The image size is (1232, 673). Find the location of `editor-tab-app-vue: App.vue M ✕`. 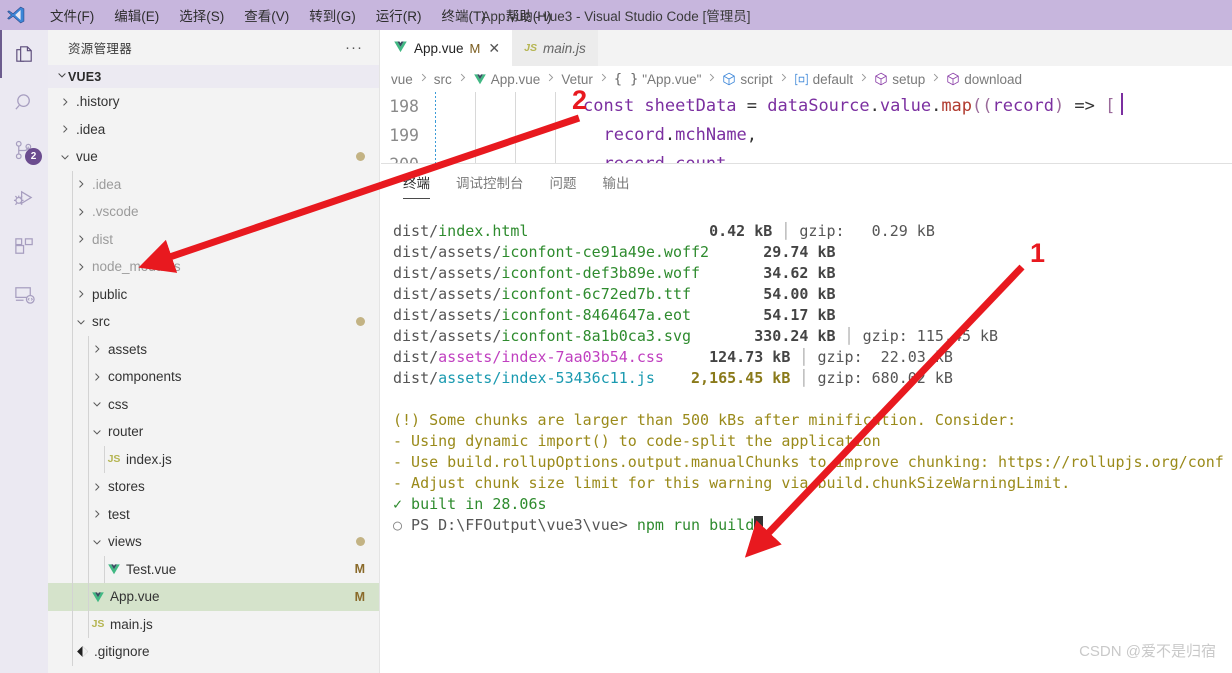

editor-tab-app-vue: App.vue M ✕ is located at coordinates (447, 48).